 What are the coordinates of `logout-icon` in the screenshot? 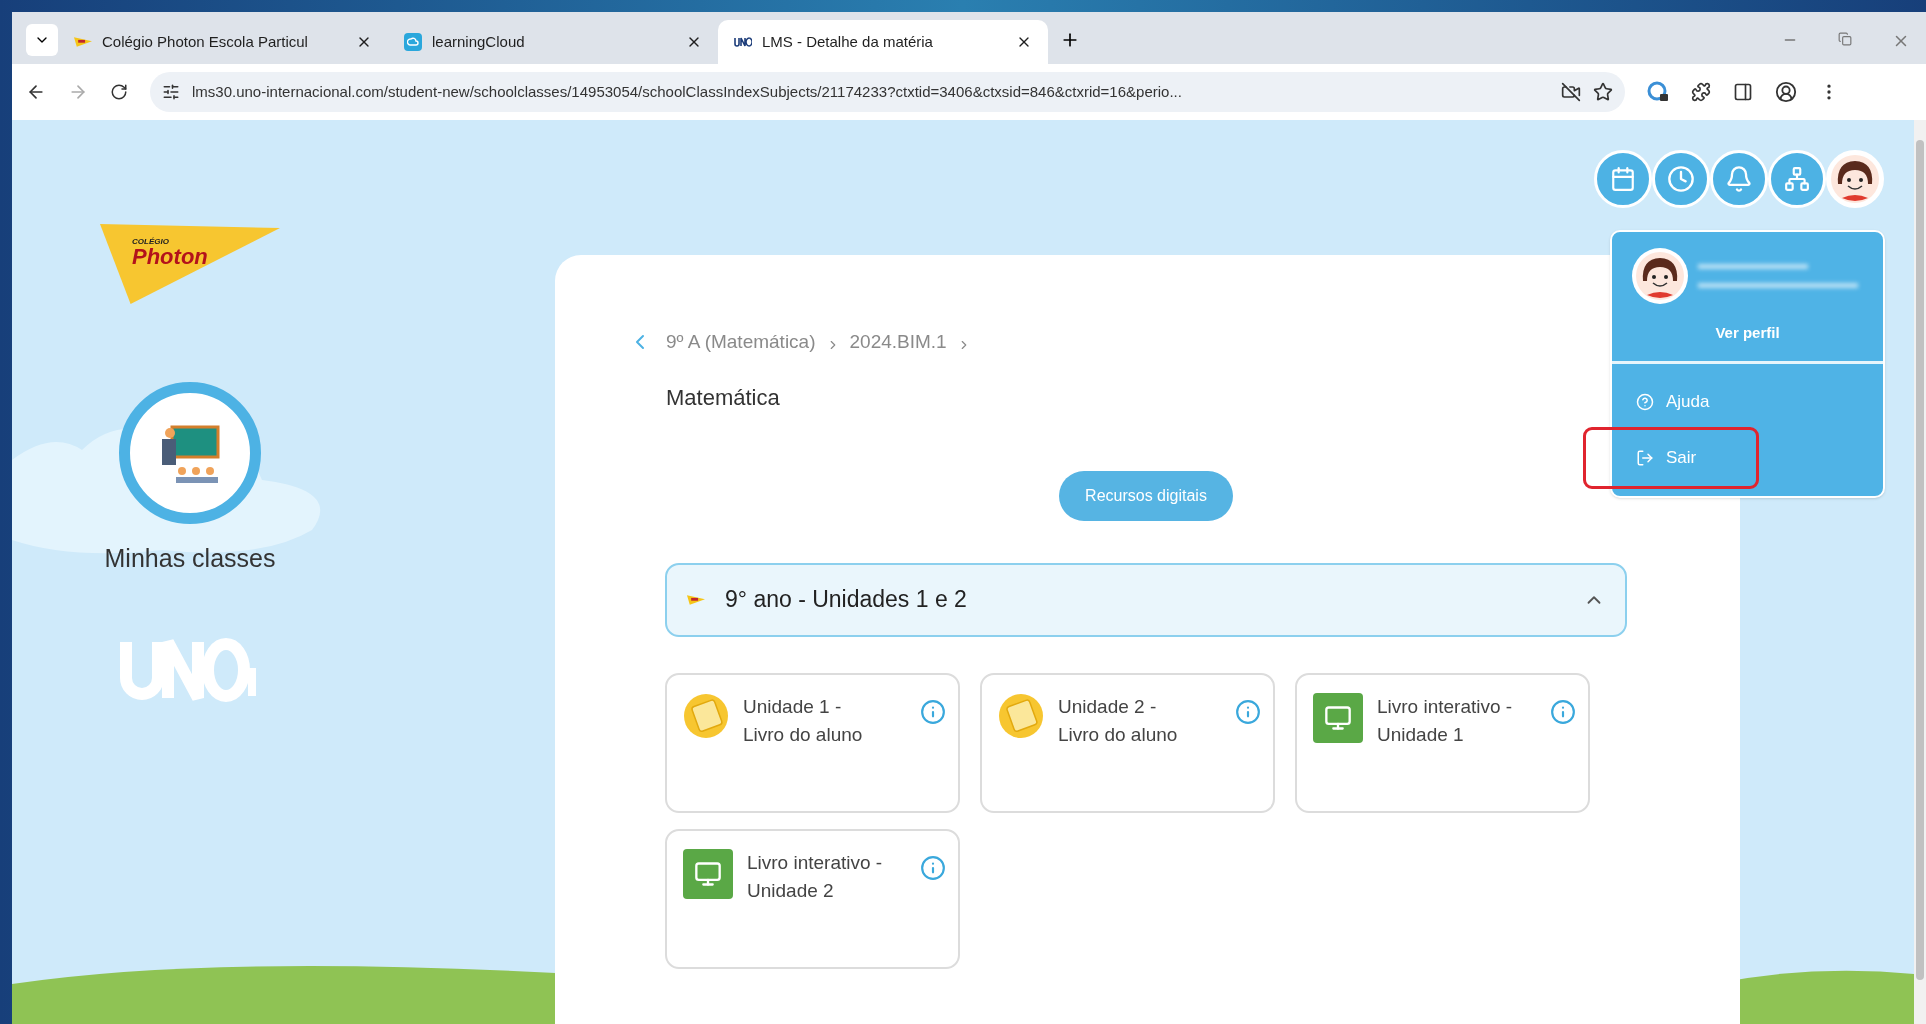 It's located at (1645, 457).